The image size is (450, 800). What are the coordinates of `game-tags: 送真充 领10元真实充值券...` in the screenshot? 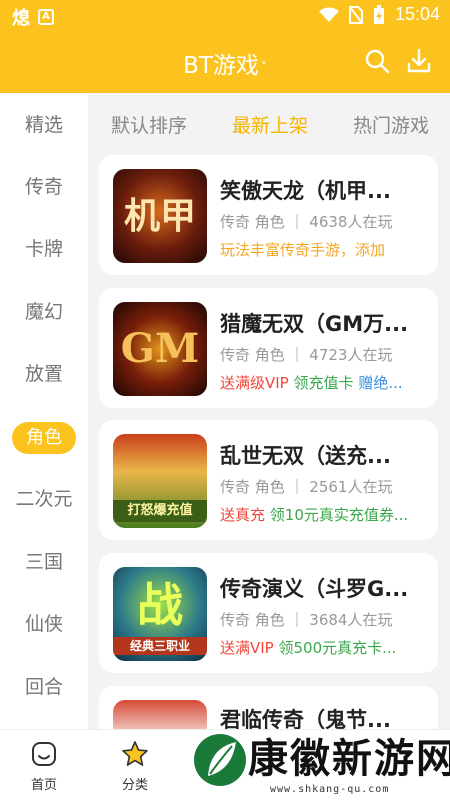 It's located at (325, 514).